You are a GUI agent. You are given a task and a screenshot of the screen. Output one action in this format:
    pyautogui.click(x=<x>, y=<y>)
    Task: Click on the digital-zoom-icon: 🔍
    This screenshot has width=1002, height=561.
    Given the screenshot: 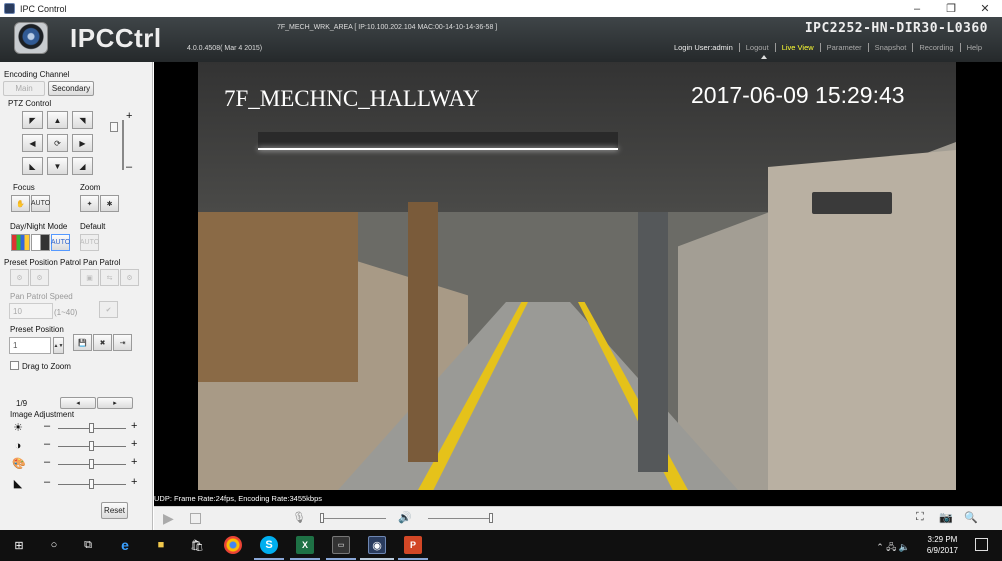 What is the action you would take?
    pyautogui.click(x=971, y=517)
    